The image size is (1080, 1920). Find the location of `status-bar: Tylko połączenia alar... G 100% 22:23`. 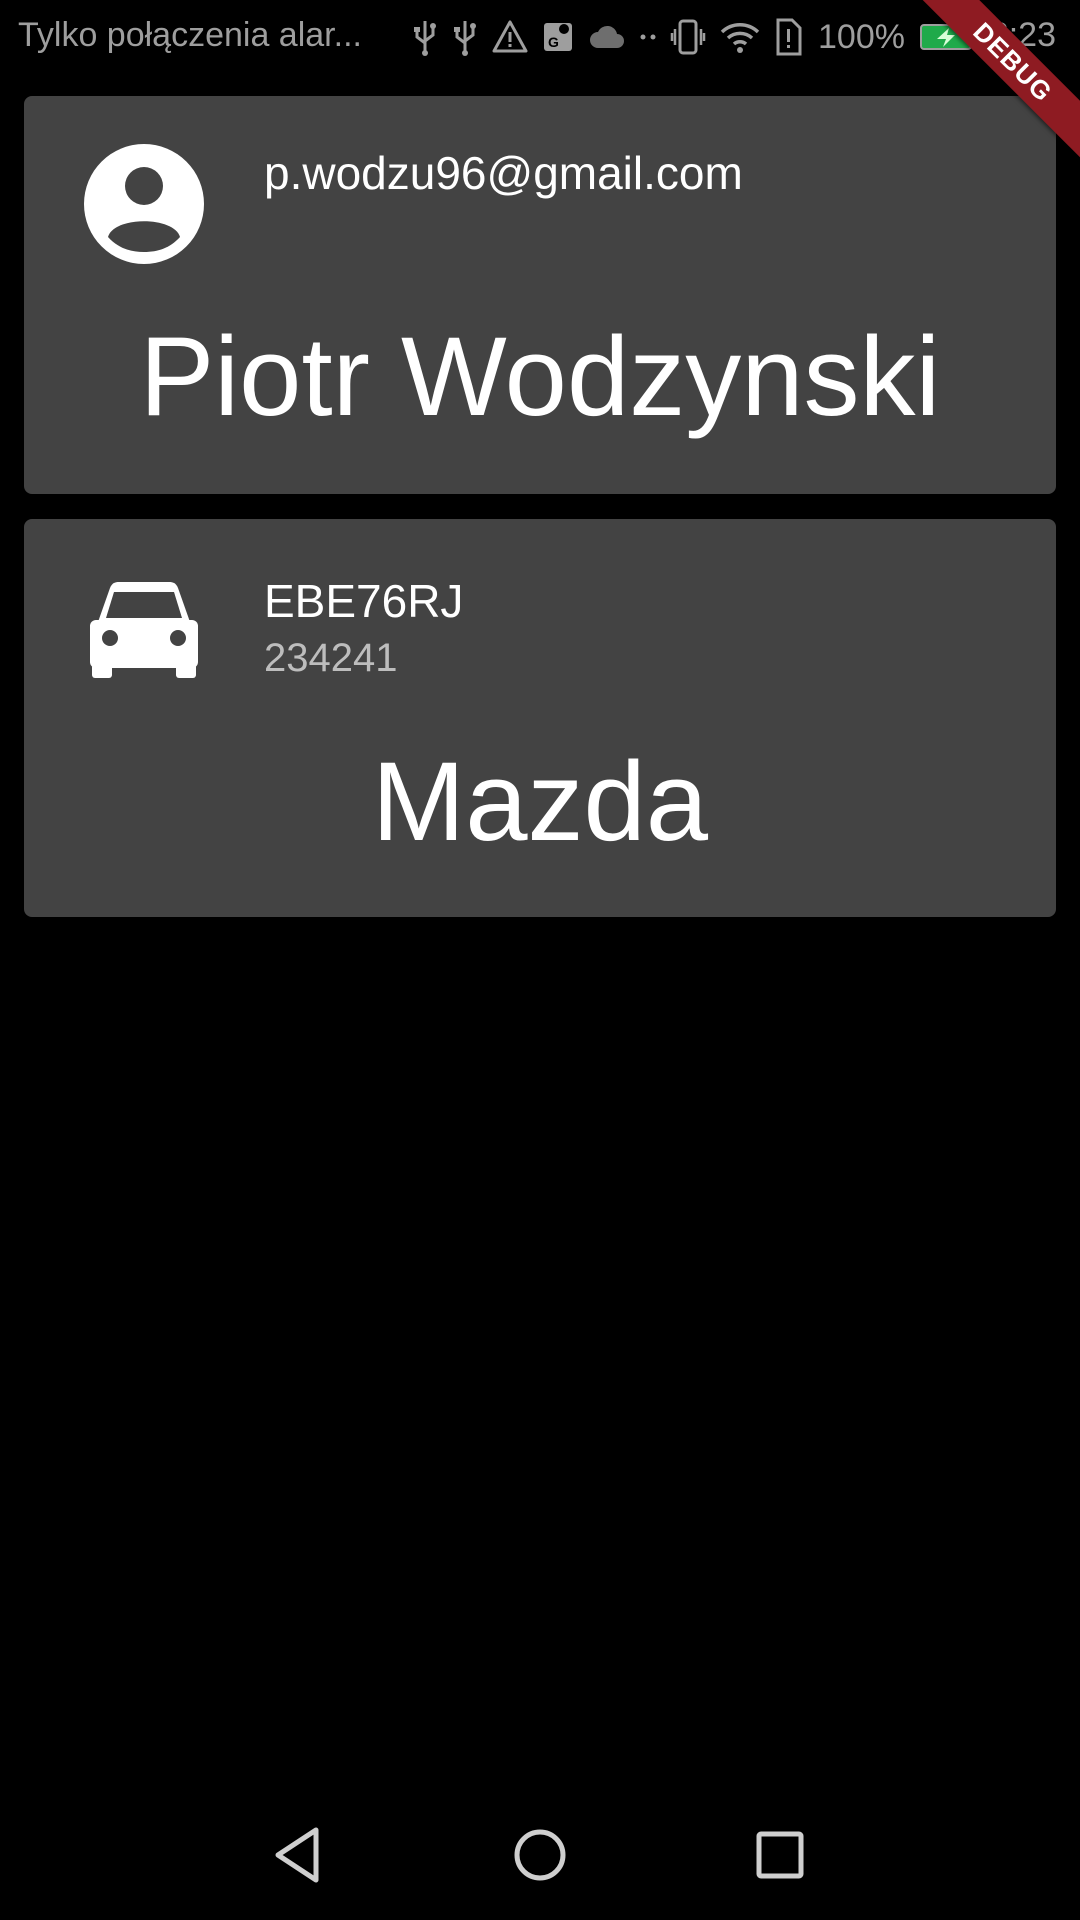

status-bar: Tylko połączenia alar... G 100% 22:23 is located at coordinates (540, 37).